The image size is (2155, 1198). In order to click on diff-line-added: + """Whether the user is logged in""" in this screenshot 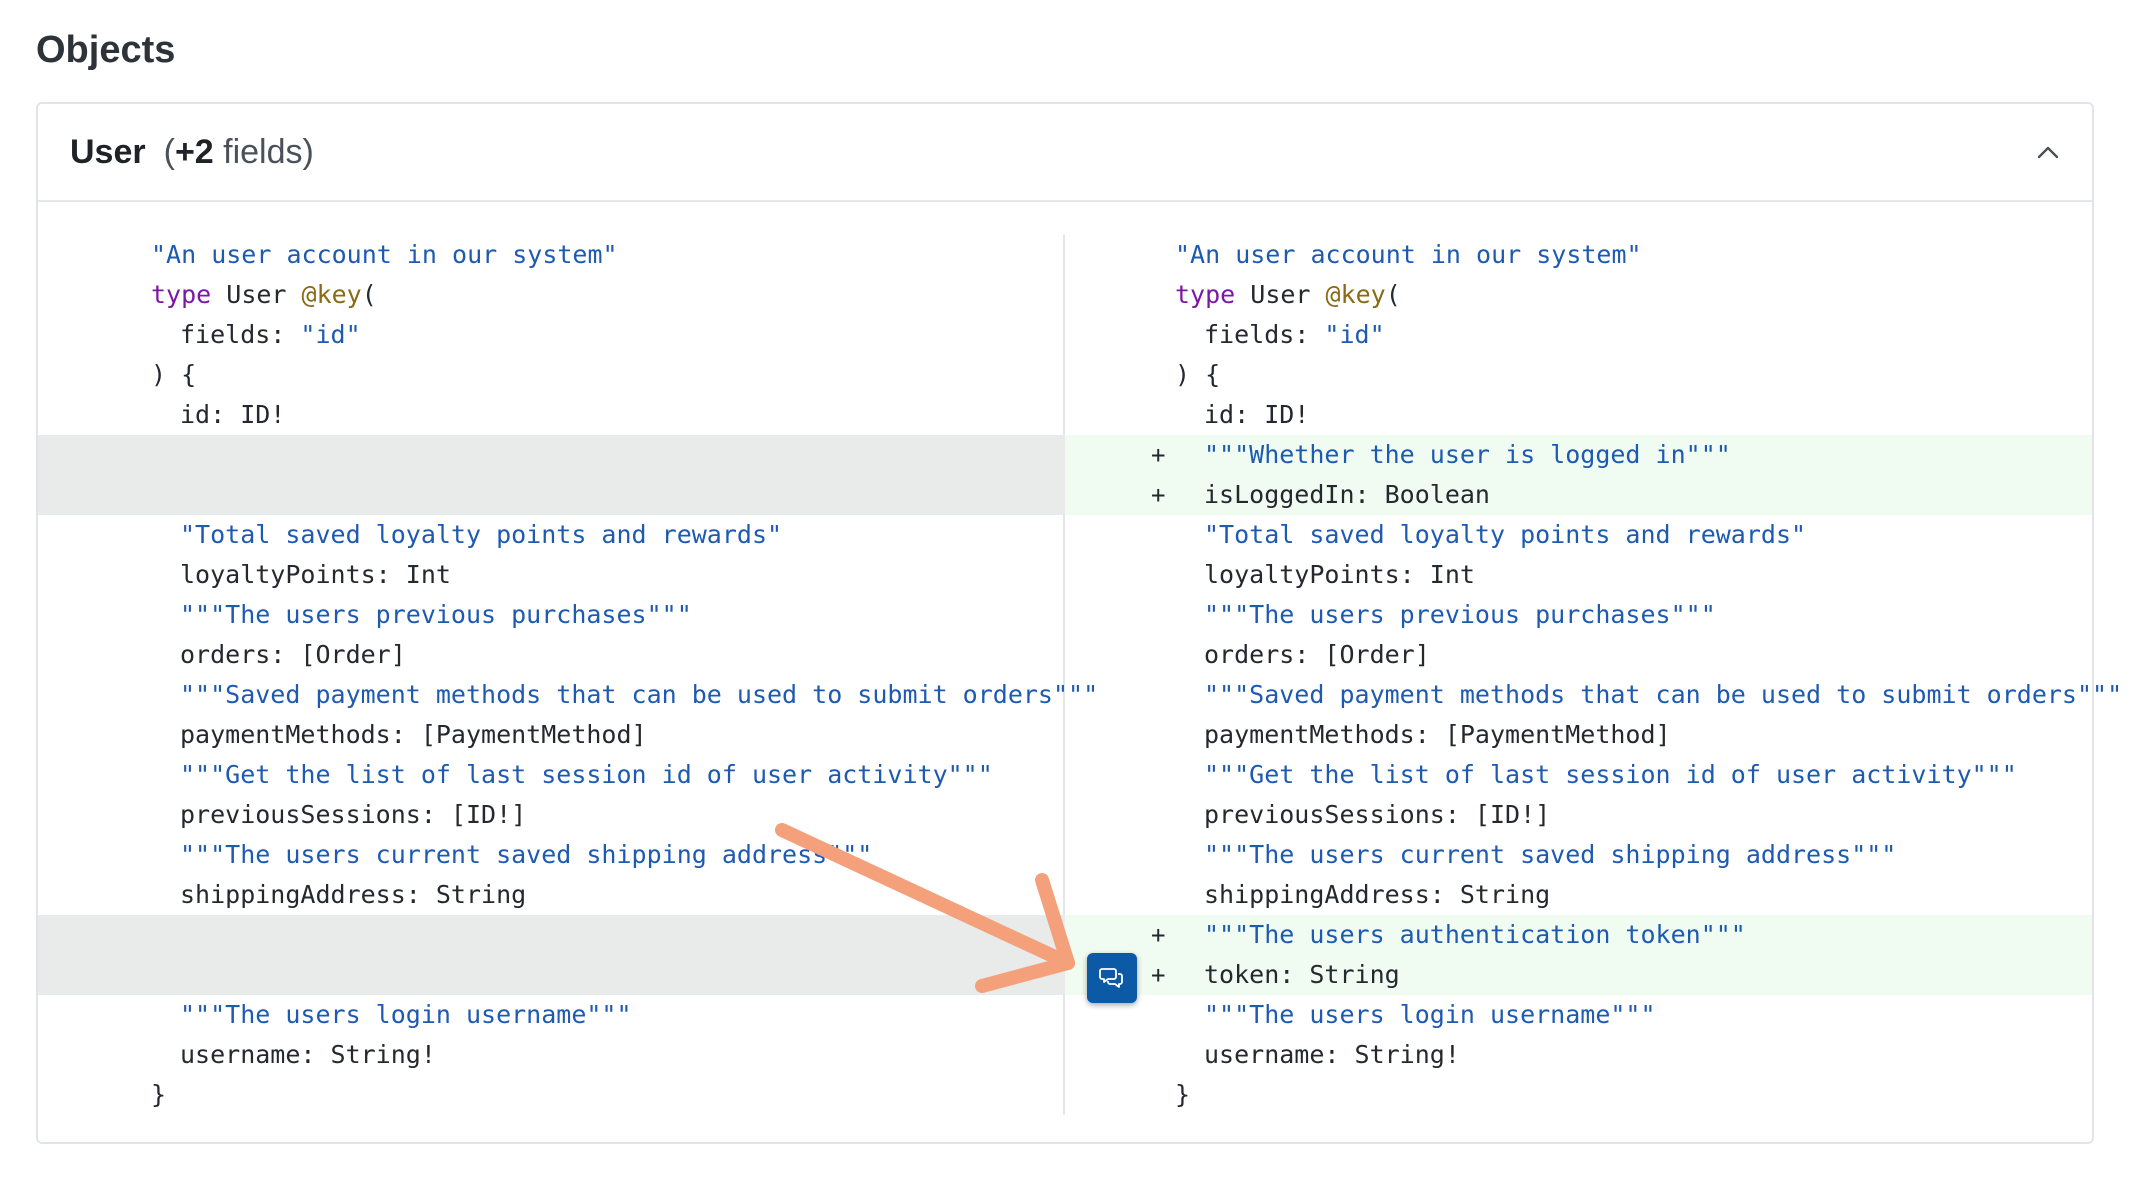, I will do `click(1578, 455)`.